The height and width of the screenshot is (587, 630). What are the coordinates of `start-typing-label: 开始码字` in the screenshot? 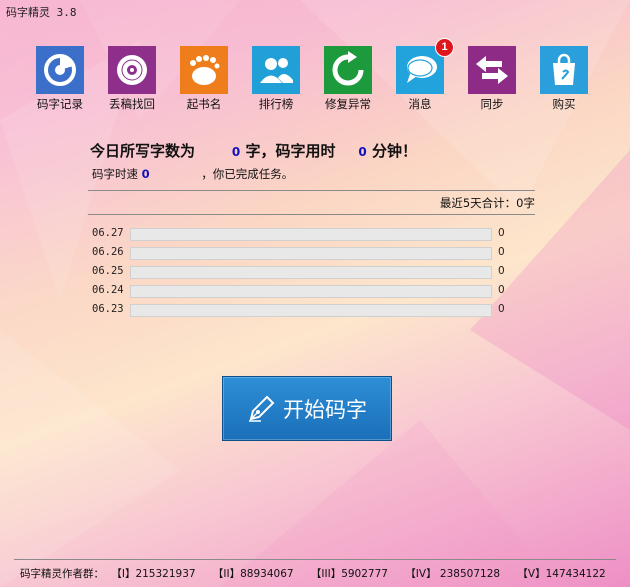 It's located at (325, 409).